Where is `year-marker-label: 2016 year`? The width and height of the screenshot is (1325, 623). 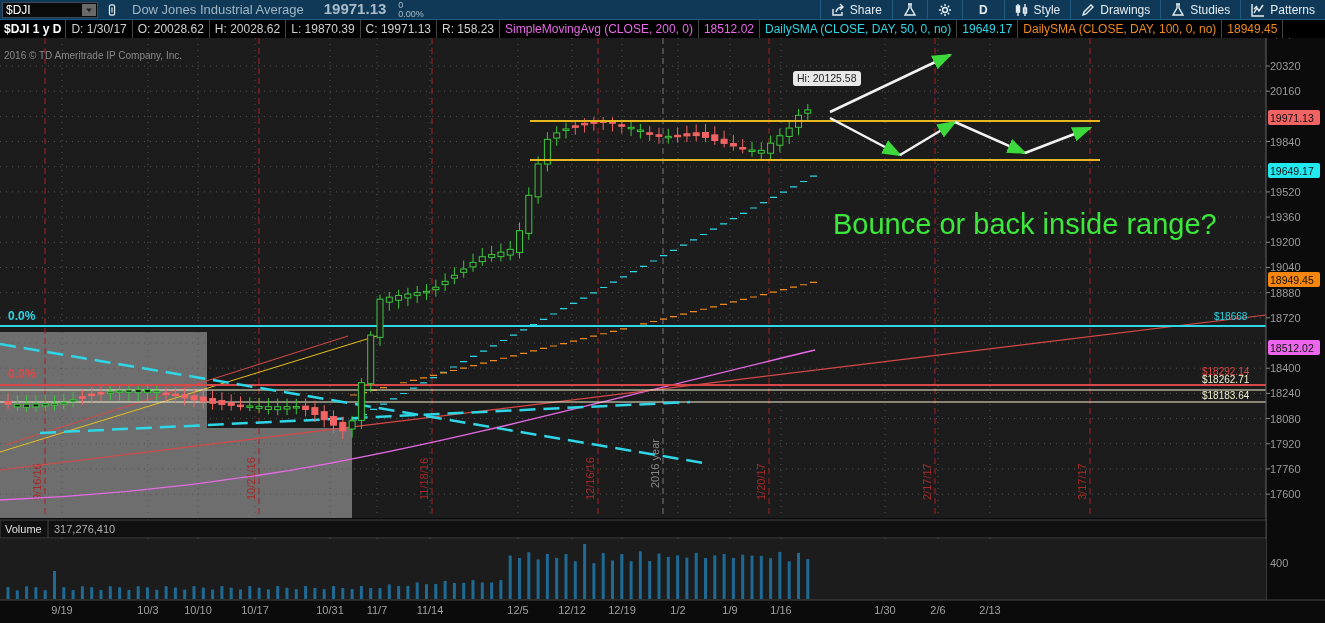 year-marker-label: 2016 year is located at coordinates (655, 463).